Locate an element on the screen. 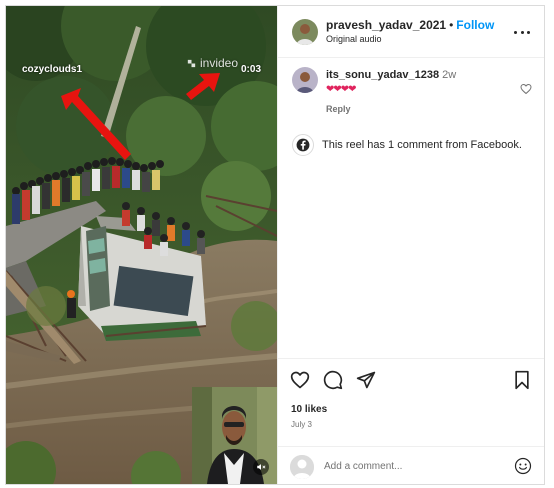 Image resolution: width=554 pixels, height=488 pixels. picture-in-picture-video is located at coordinates (234, 435).